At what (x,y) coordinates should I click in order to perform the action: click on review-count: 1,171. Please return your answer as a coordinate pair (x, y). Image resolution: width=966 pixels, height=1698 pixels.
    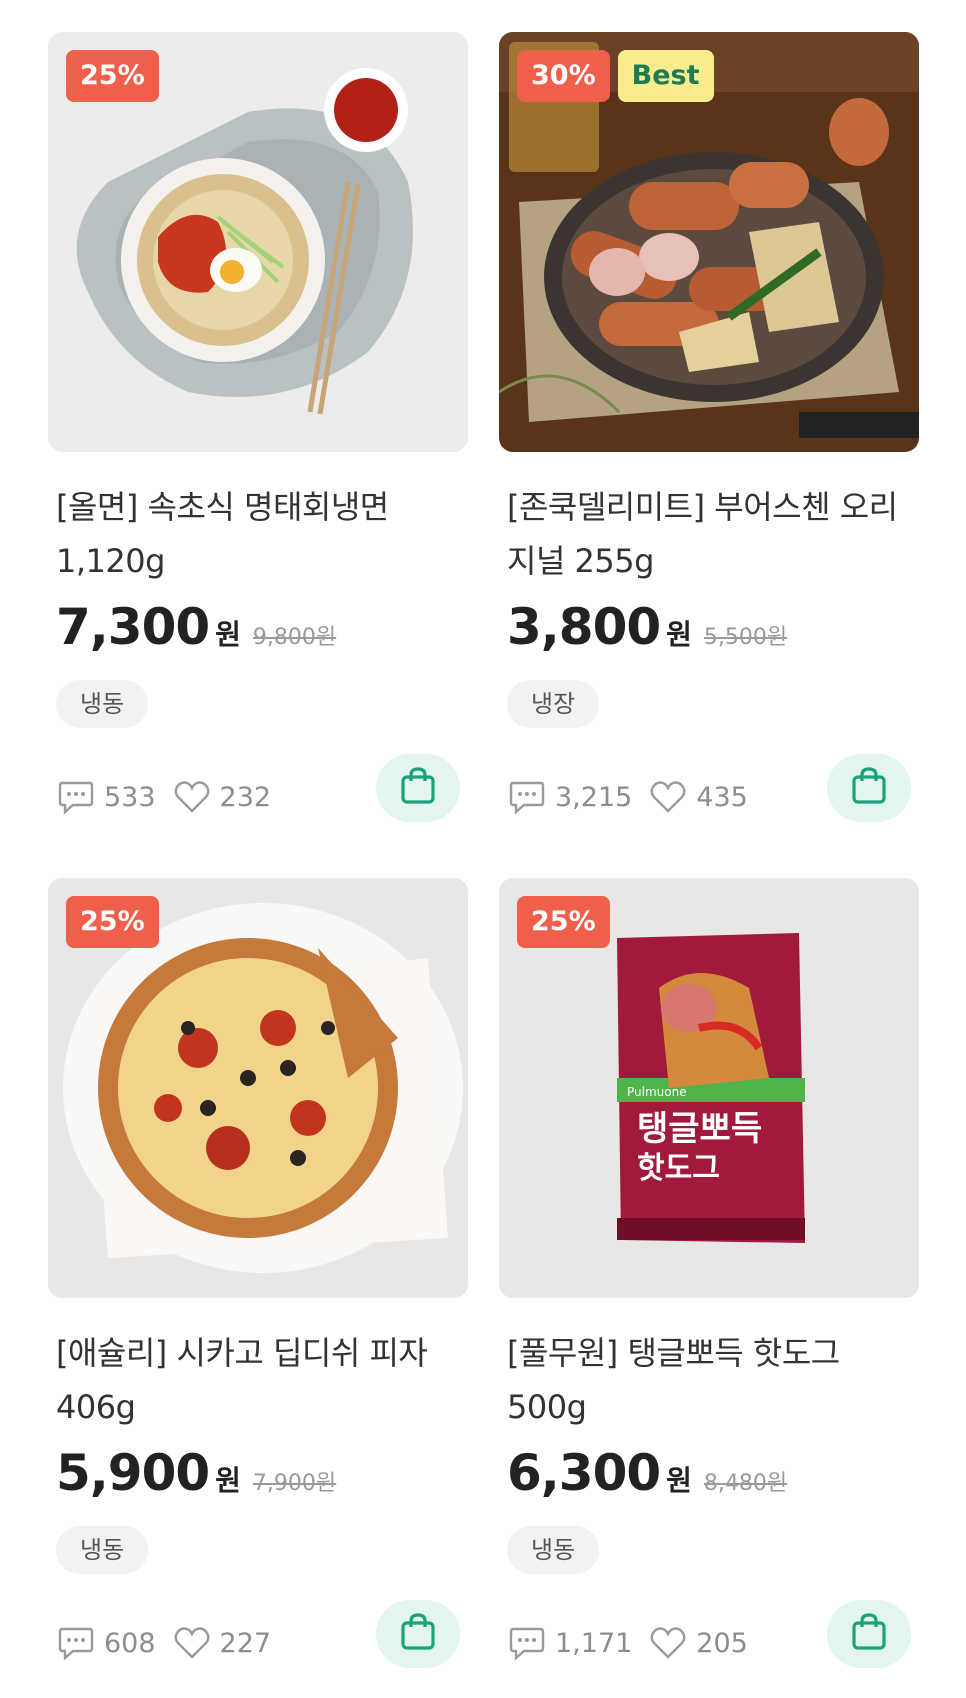
    Looking at the image, I should click on (594, 1643).